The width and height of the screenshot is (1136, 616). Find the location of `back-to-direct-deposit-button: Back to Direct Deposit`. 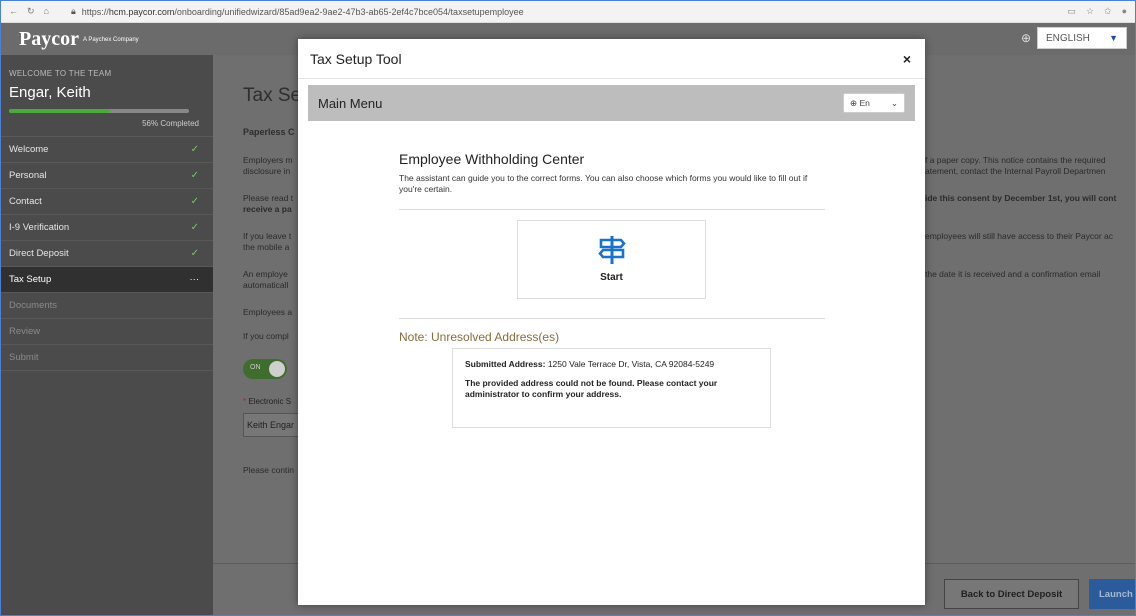

back-to-direct-deposit-button: Back to Direct Deposit is located at coordinates (1011, 594).